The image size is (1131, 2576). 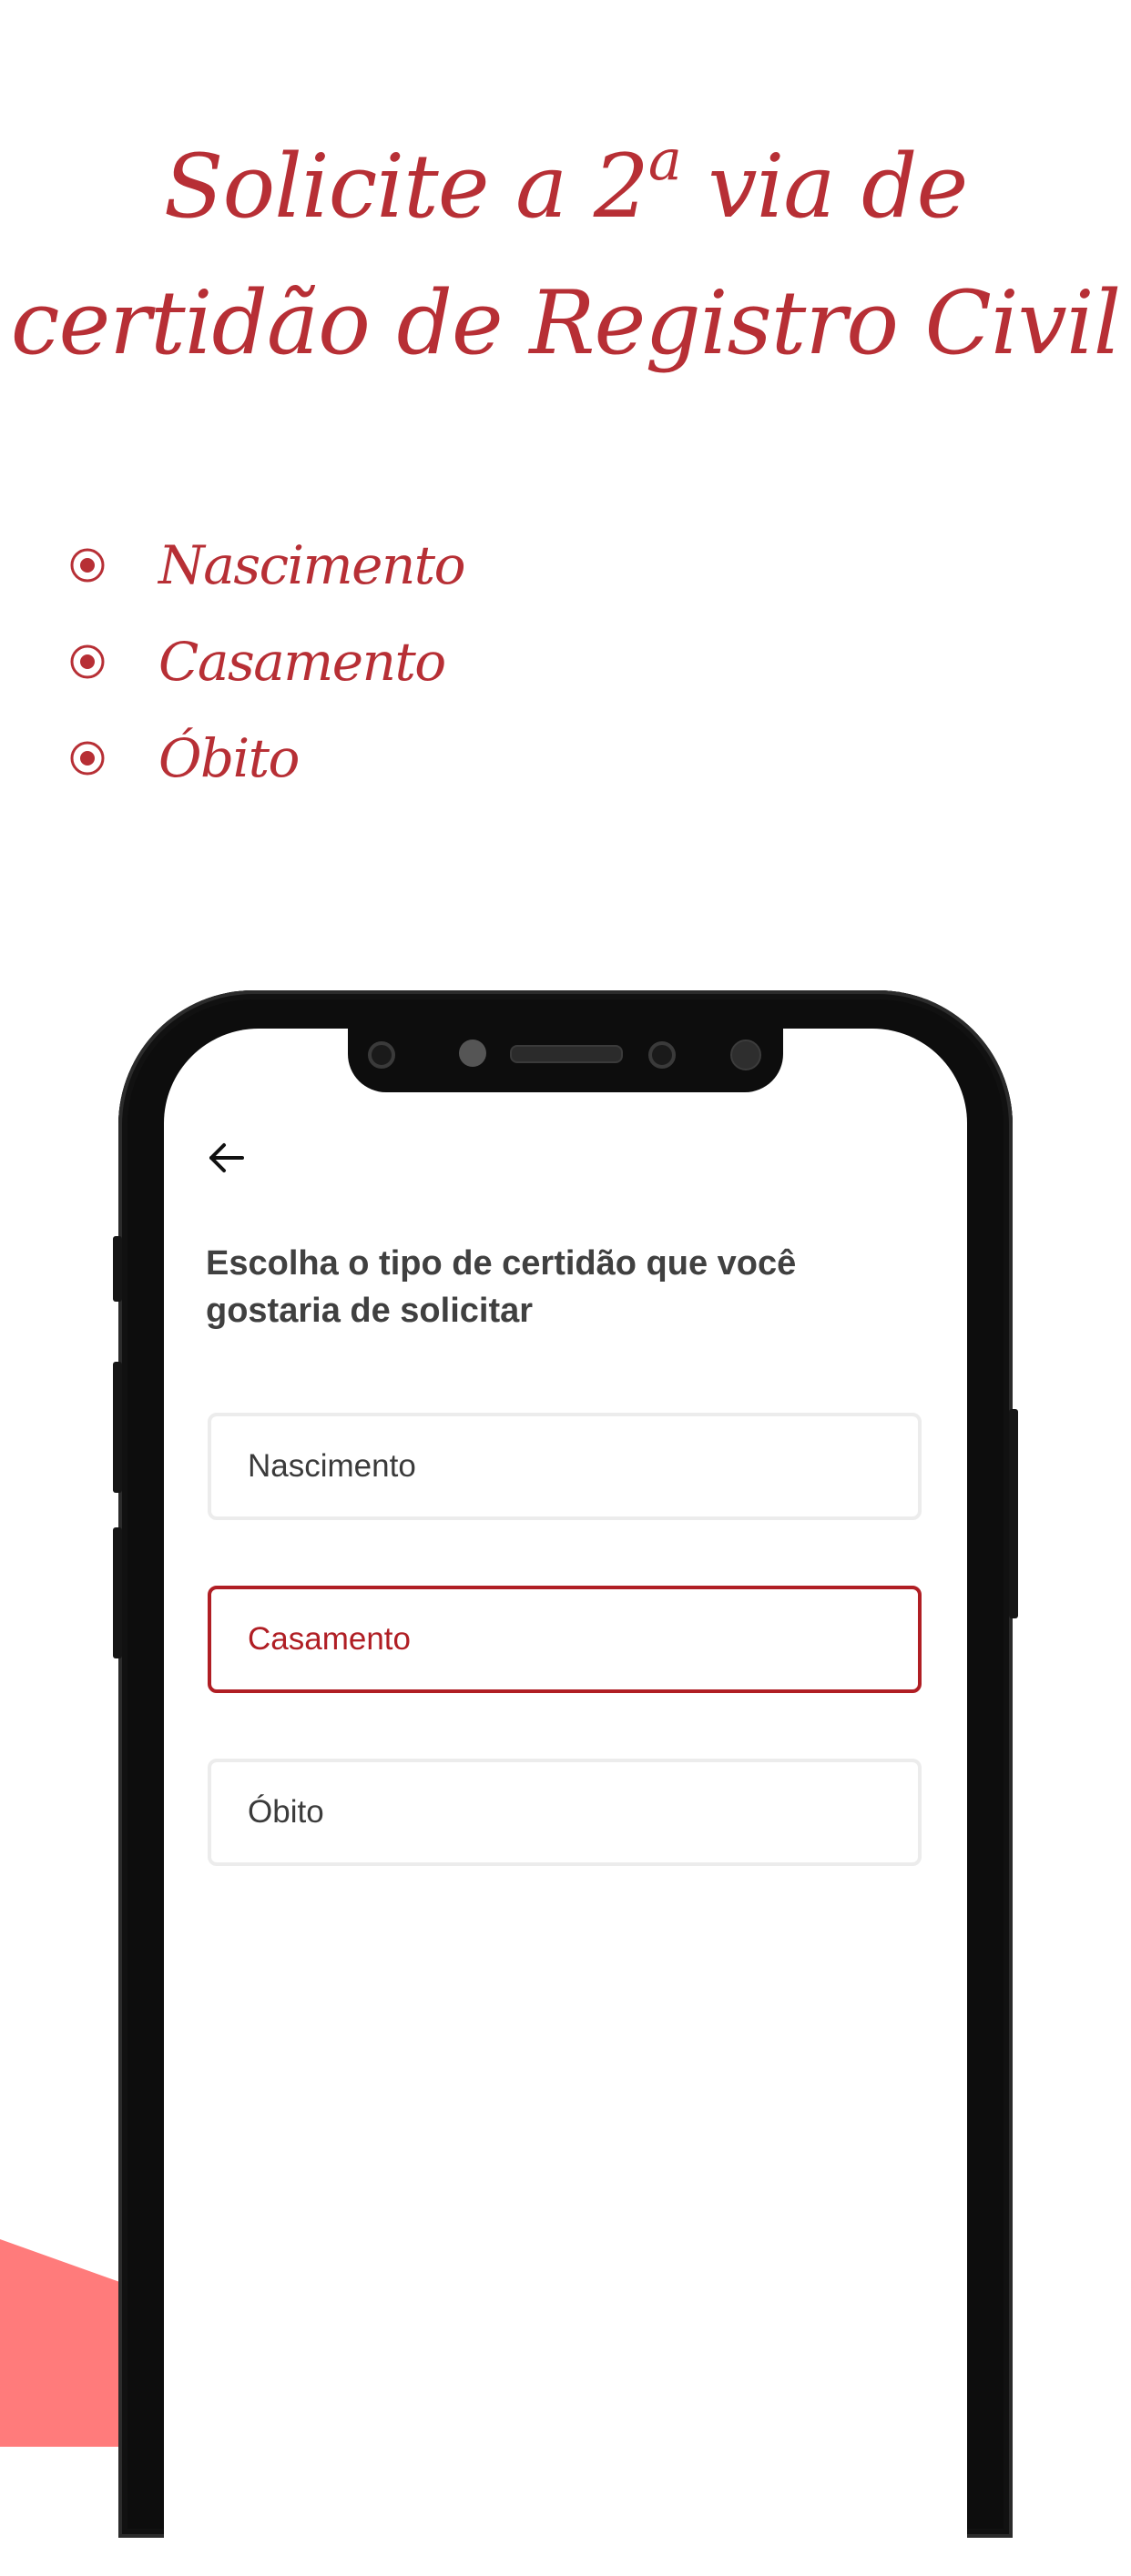 I want to click on front-camera-icon, so click(x=746, y=1055).